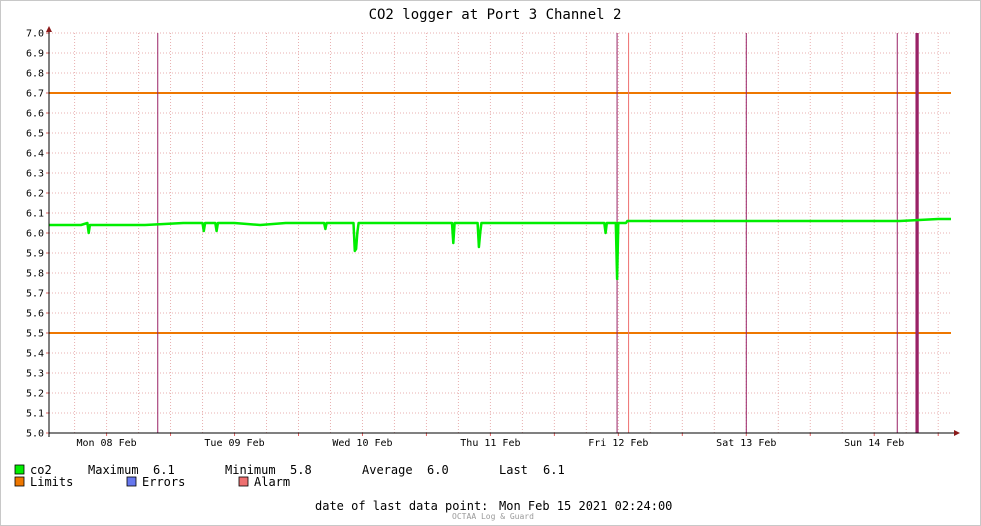  What do you see at coordinates (35, 414) in the screenshot?
I see `y-tick-label: 5.1` at bounding box center [35, 414].